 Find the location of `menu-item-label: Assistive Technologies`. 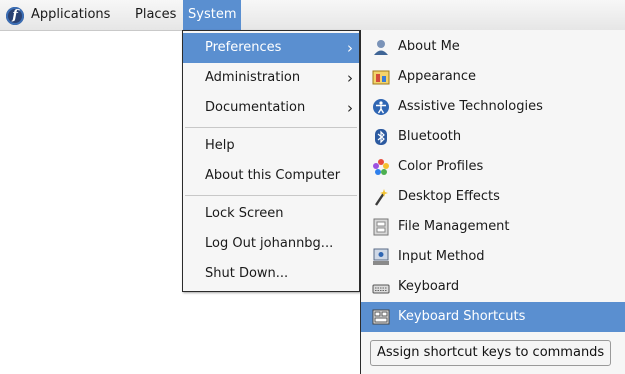

menu-item-label: Assistive Technologies is located at coordinates (470, 106).